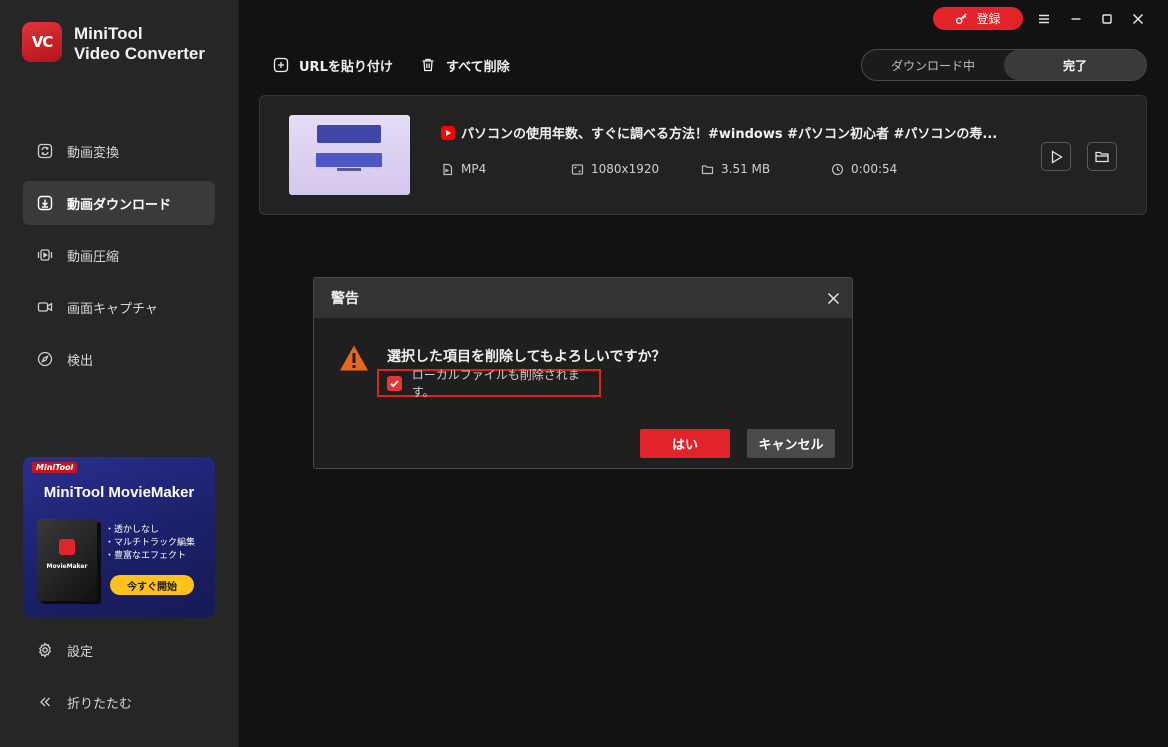 Image resolution: width=1168 pixels, height=747 pixels. What do you see at coordinates (146, 556) in the screenshot?
I see `promo-feature: ・豊富なエフェクト` at bounding box center [146, 556].